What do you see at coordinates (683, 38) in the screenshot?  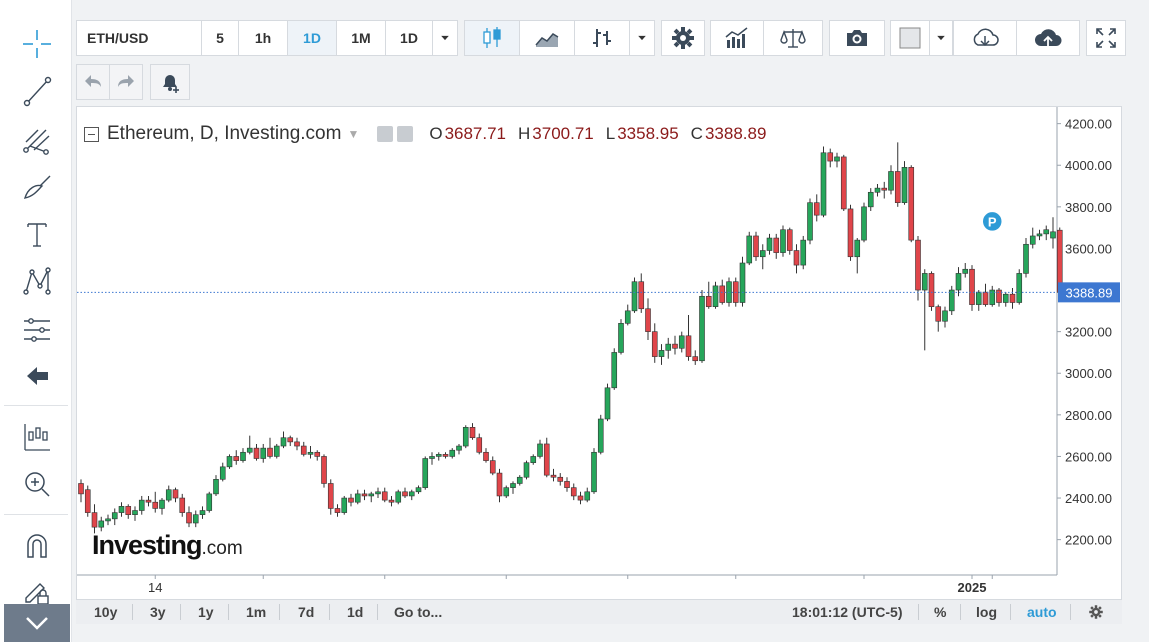 I see `settings-button` at bounding box center [683, 38].